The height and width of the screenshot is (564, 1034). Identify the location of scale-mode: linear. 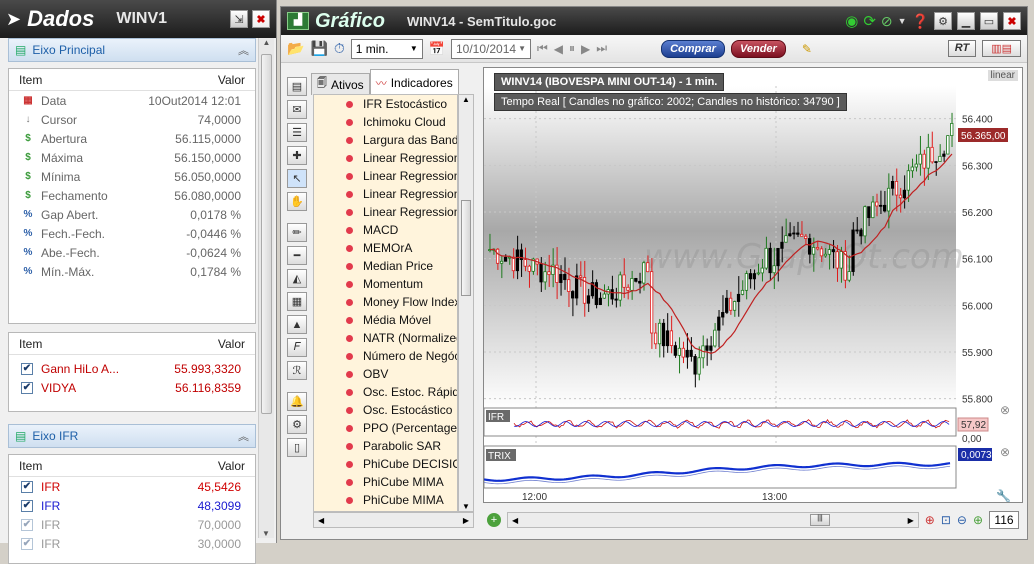
(1002, 75).